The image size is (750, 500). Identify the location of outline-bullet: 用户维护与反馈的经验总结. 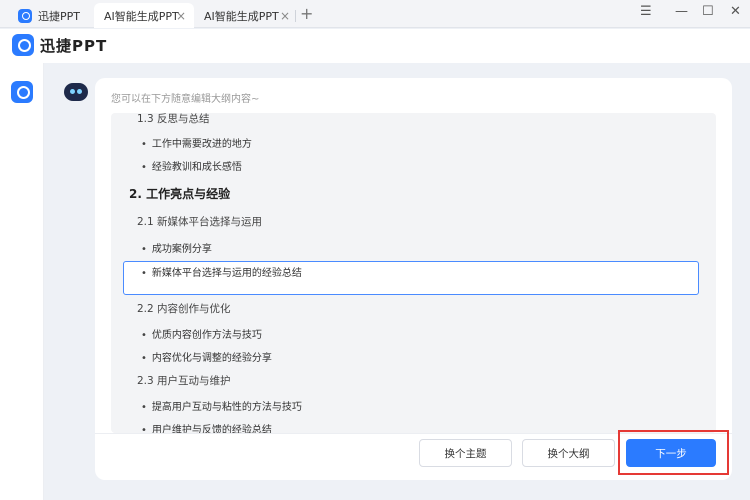
(206, 427).